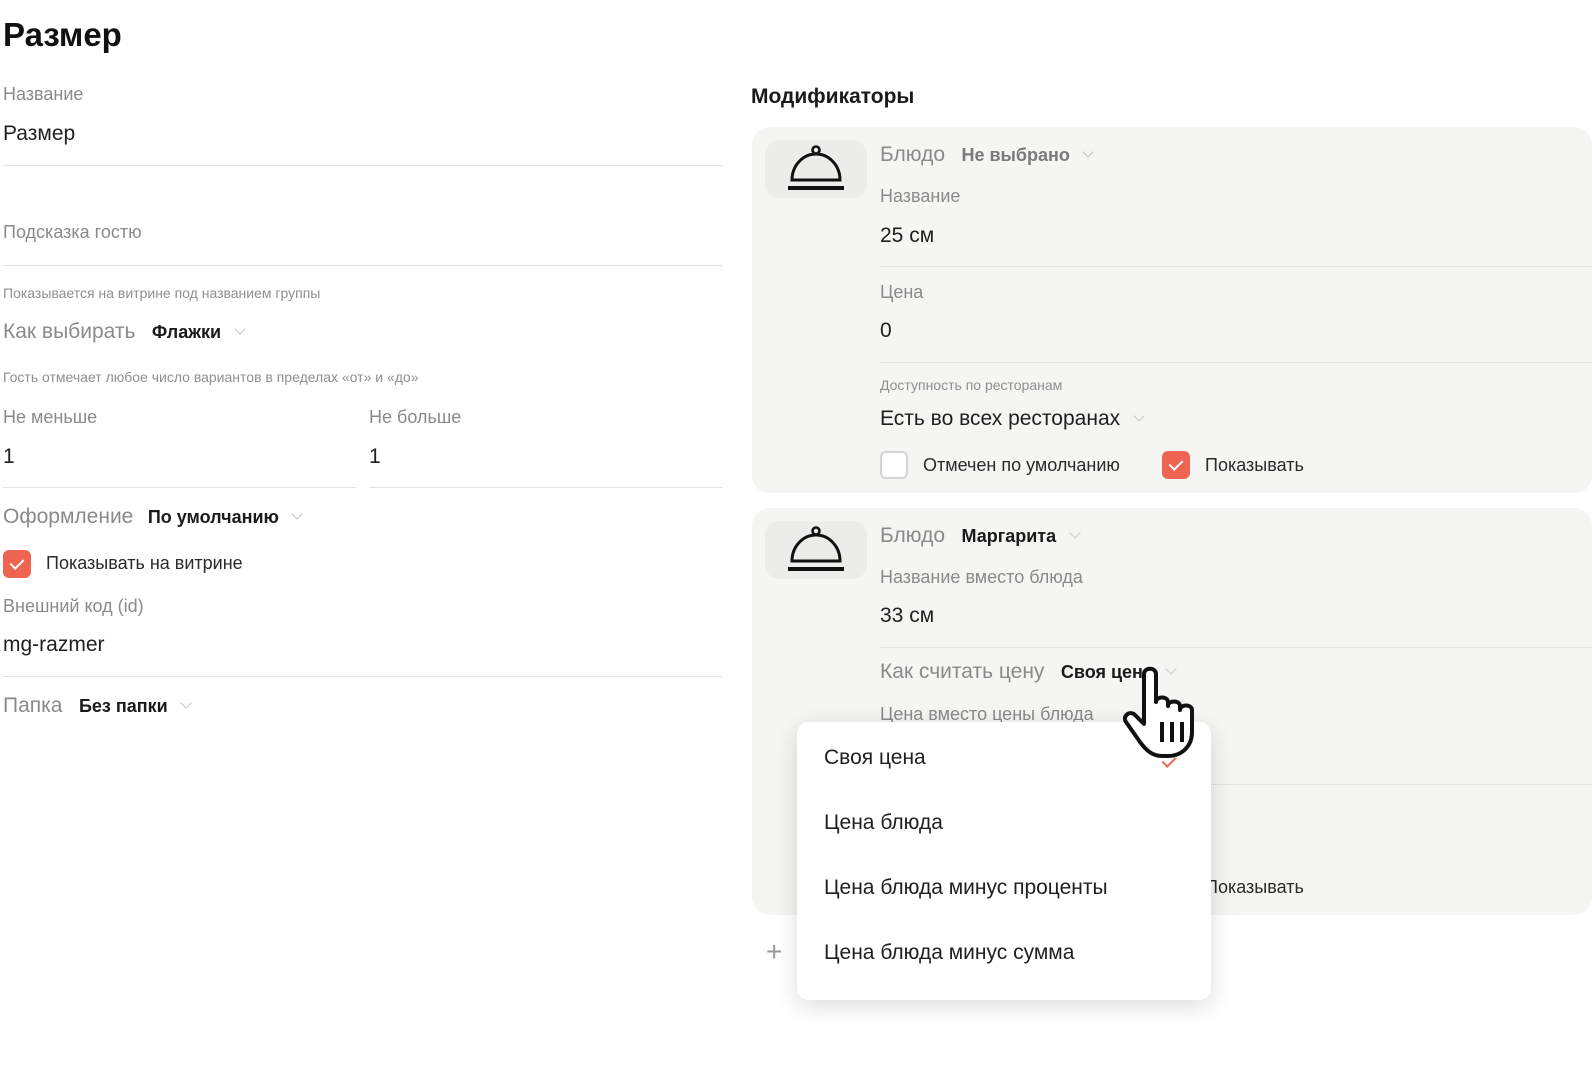 The width and height of the screenshot is (1592, 1080). Describe the element at coordinates (546, 487) in the screenshot. I see `max-underline` at that location.